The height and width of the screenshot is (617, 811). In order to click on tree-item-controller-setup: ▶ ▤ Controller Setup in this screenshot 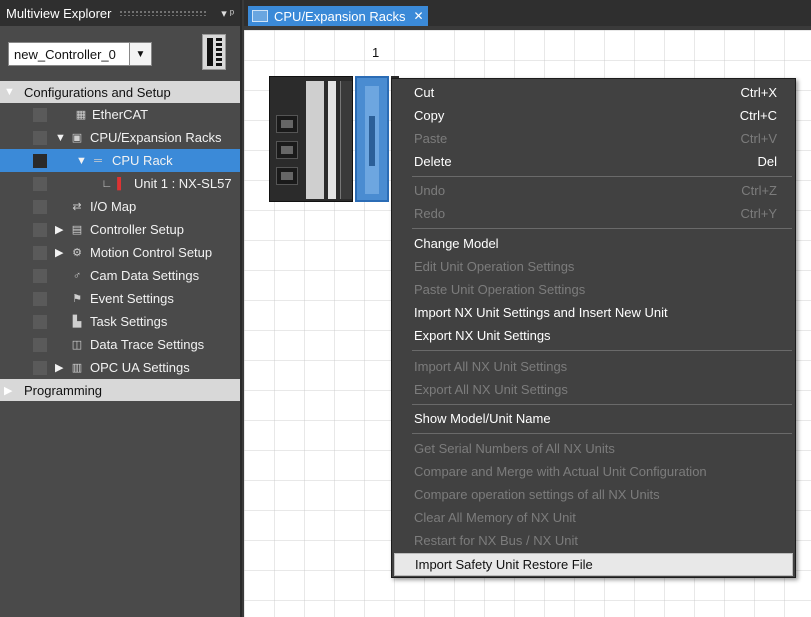, I will do `click(120, 229)`.